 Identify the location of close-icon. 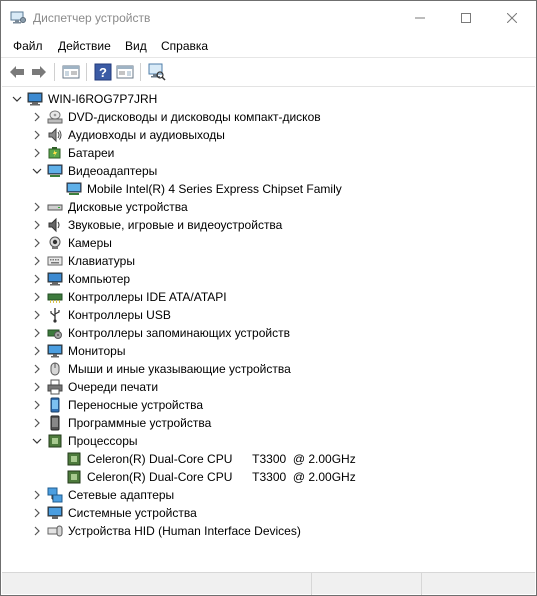
(512, 18).